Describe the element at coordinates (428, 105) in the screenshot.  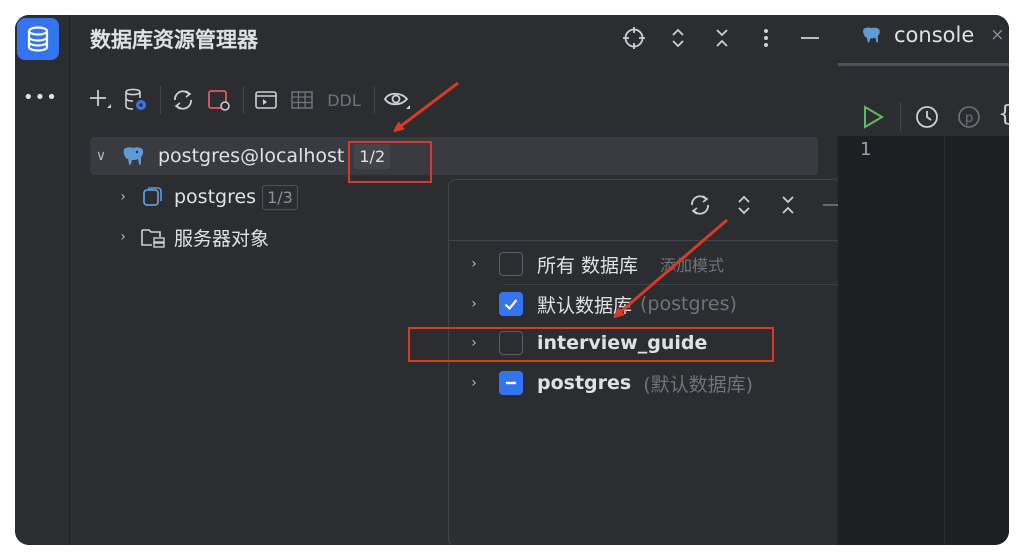
I see `annotation-arrow-to-badge` at that location.